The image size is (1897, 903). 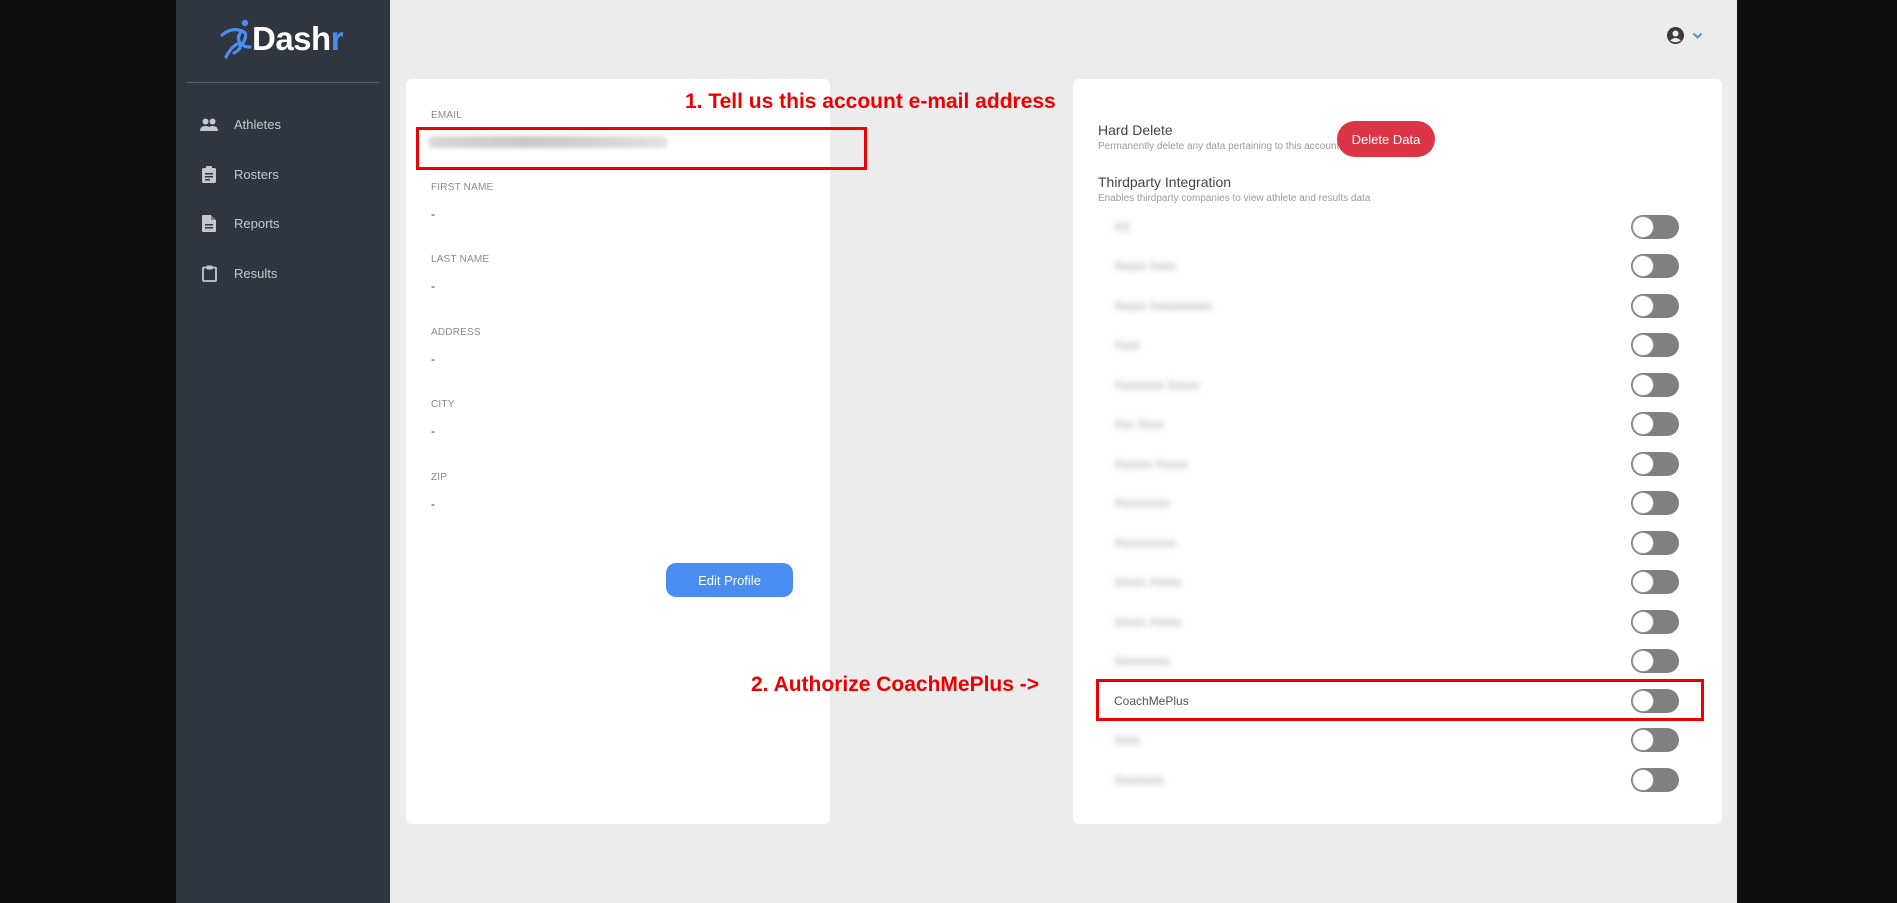 What do you see at coordinates (443, 404) in the screenshot?
I see `field-label: CITY` at bounding box center [443, 404].